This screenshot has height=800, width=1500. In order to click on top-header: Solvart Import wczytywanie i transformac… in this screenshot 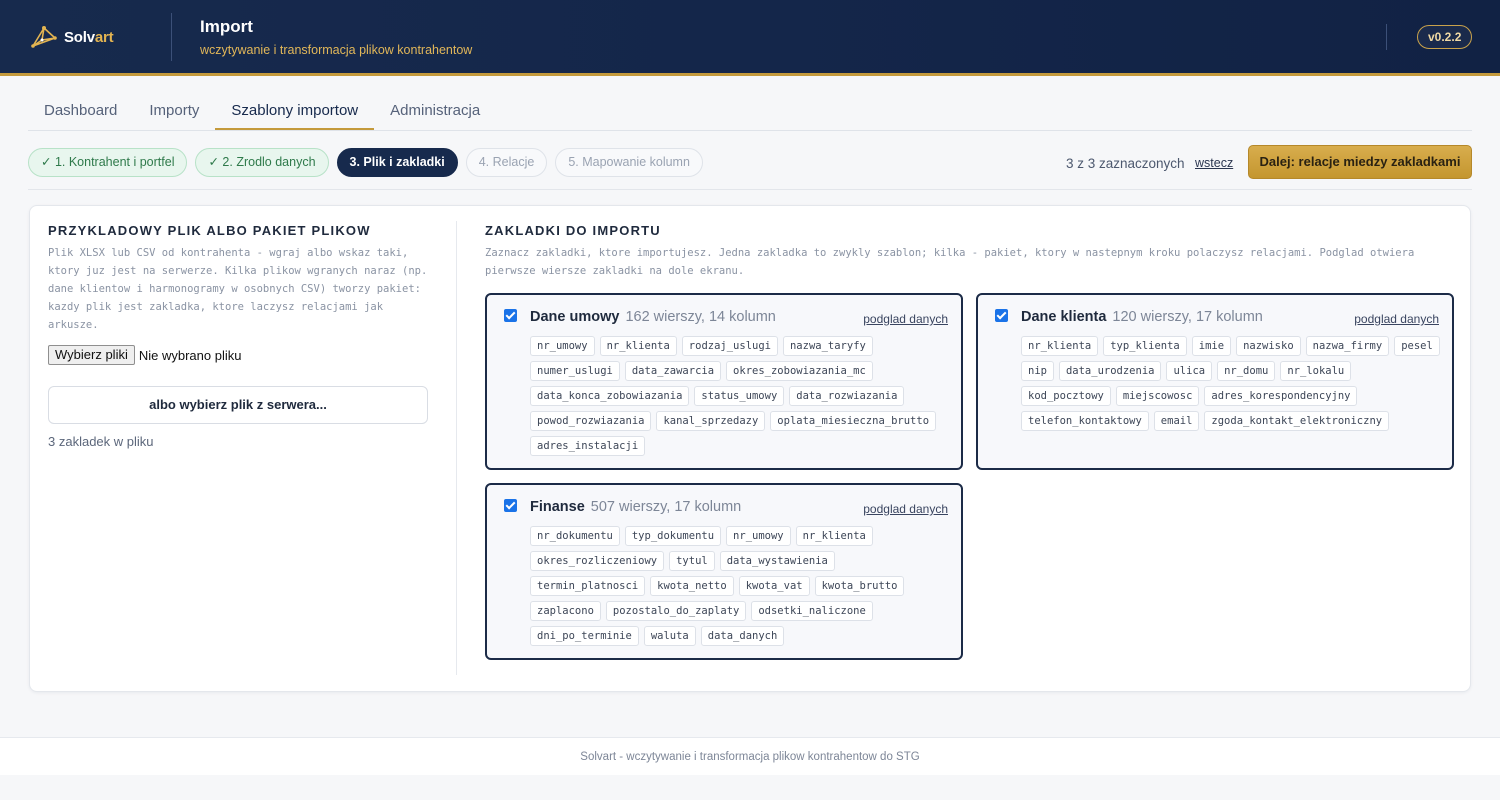, I will do `click(750, 38)`.